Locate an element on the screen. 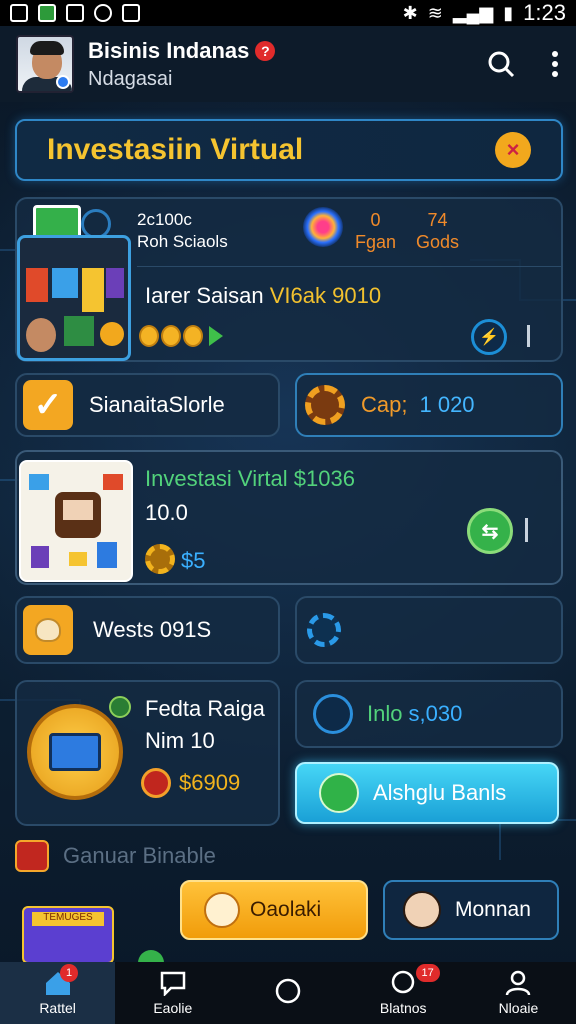 The image size is (576, 1024). circle-icon is located at coordinates (288, 991).